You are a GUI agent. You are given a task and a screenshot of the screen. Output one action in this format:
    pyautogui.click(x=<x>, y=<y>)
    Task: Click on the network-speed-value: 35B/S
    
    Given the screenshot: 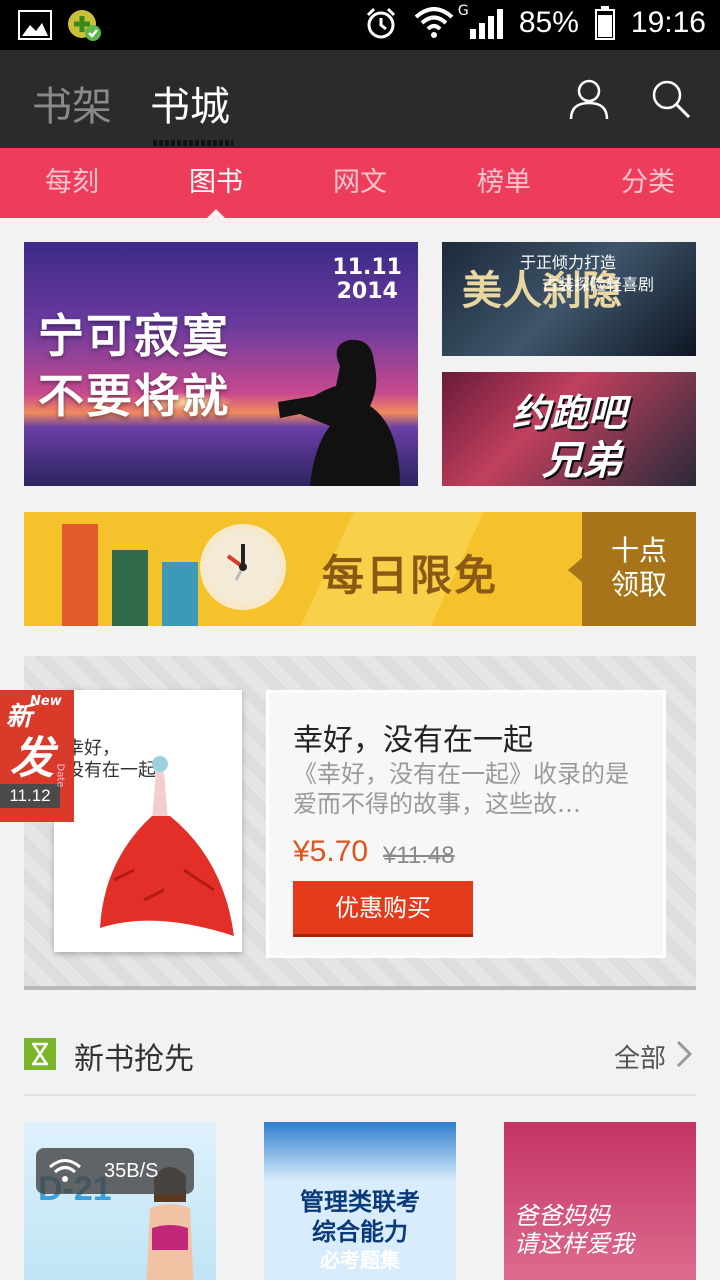 What is the action you would take?
    pyautogui.click(x=131, y=1171)
    